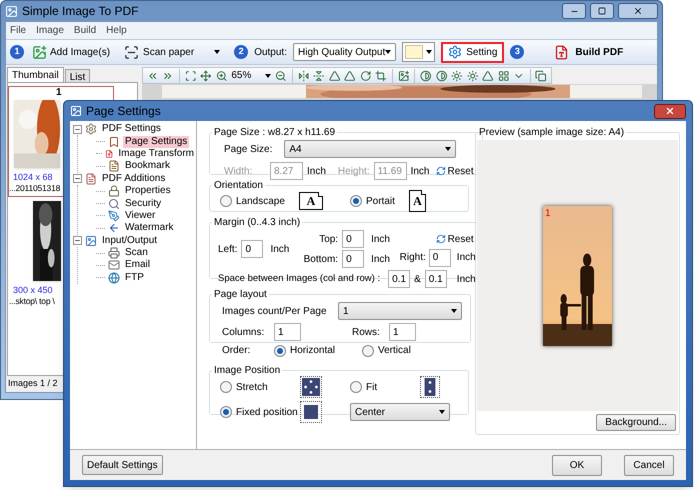 This screenshot has height=490, width=700. I want to click on group-title: Orientation, so click(238, 186).